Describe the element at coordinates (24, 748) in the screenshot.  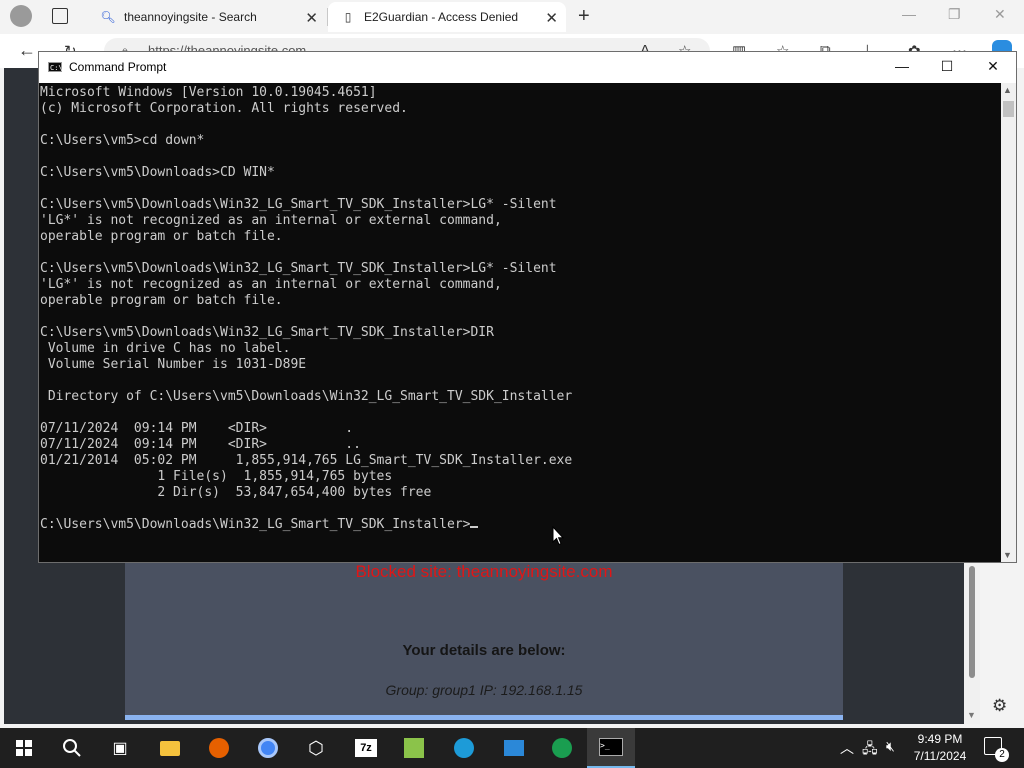
I see `start-windows-icon` at that location.